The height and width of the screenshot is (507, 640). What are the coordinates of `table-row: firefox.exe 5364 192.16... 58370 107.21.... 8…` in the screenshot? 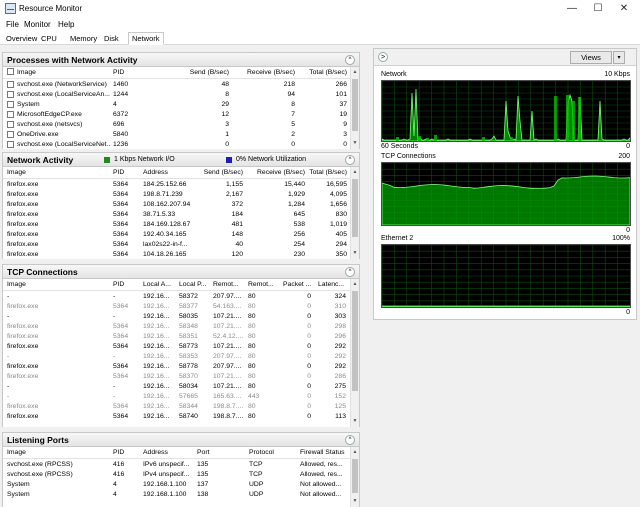 It's located at (177, 377).